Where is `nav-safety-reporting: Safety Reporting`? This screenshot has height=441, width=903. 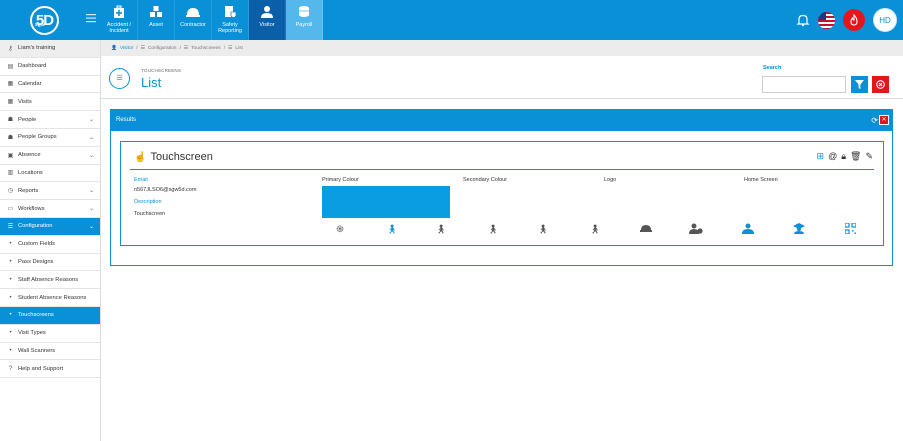
nav-safety-reporting: Safety Reporting is located at coordinates (230, 20).